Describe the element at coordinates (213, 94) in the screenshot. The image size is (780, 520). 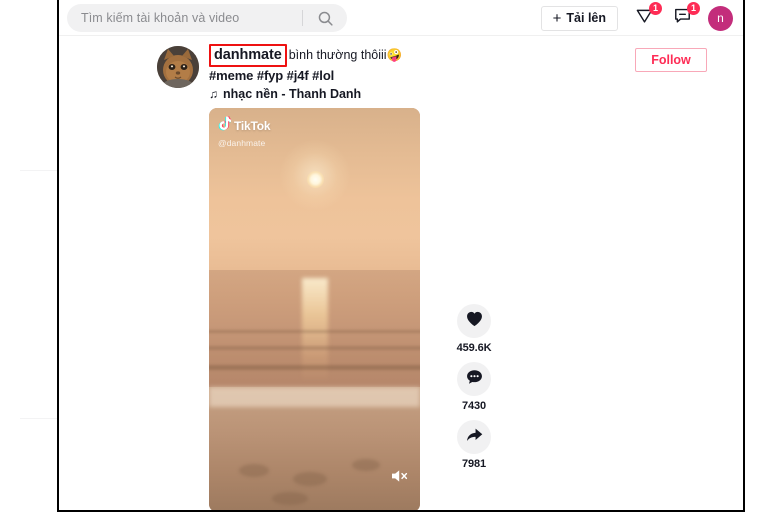
I see `music-note-icon: ♫` at that location.